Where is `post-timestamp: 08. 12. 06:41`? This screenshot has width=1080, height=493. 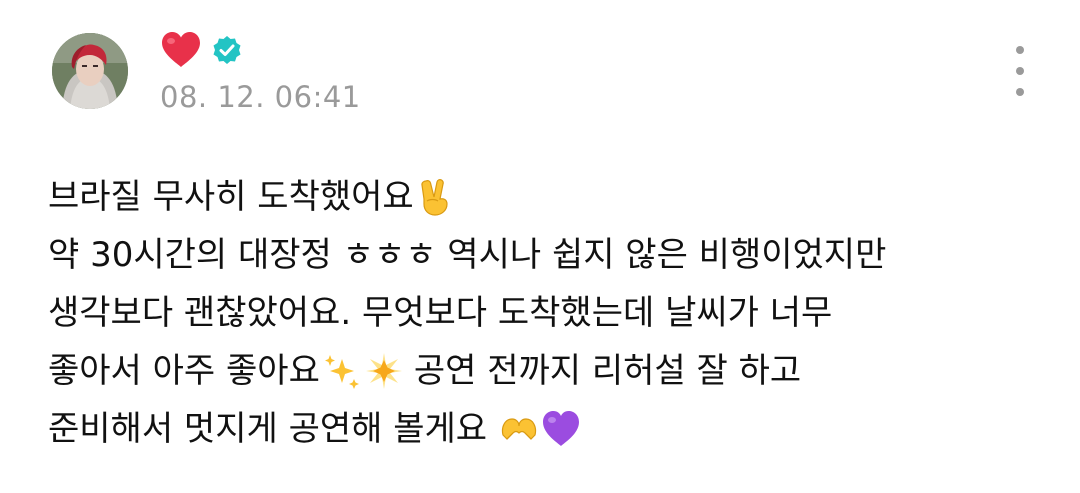
post-timestamp: 08. 12. 06:41 is located at coordinates (260, 97).